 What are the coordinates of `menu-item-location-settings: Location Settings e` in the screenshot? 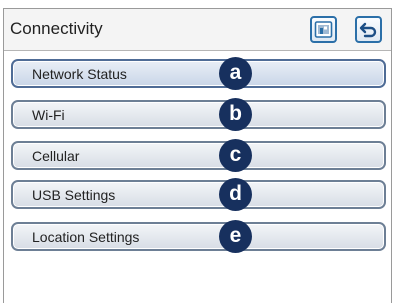 It's located at (198, 236).